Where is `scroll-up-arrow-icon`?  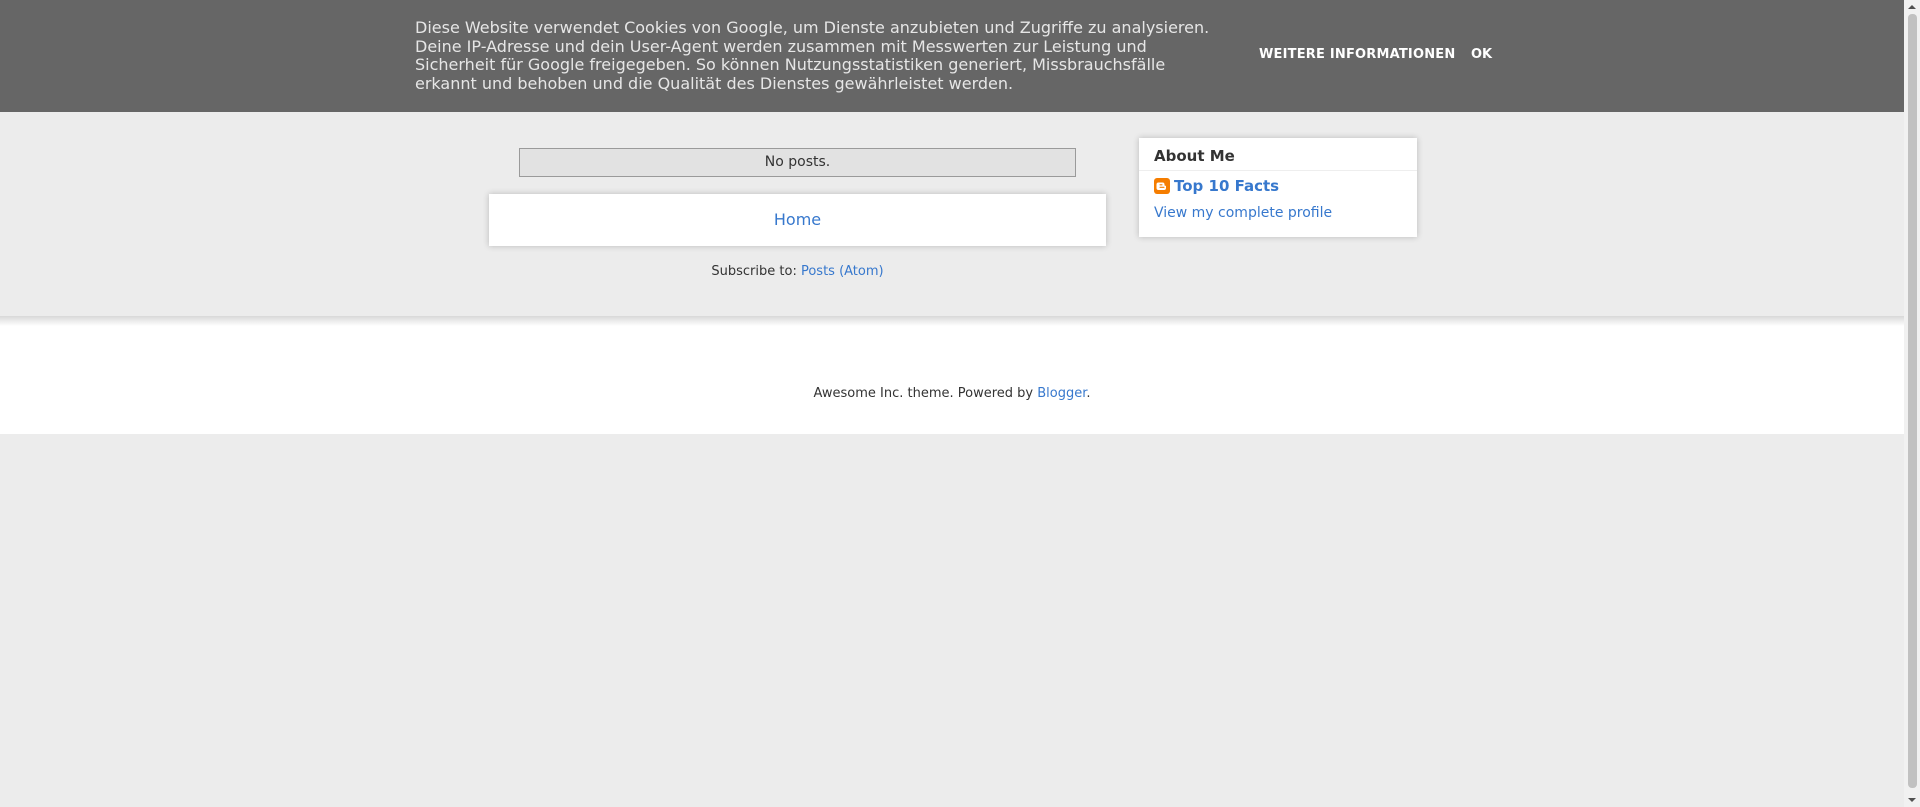
scroll-up-arrow-icon is located at coordinates (1912, 7).